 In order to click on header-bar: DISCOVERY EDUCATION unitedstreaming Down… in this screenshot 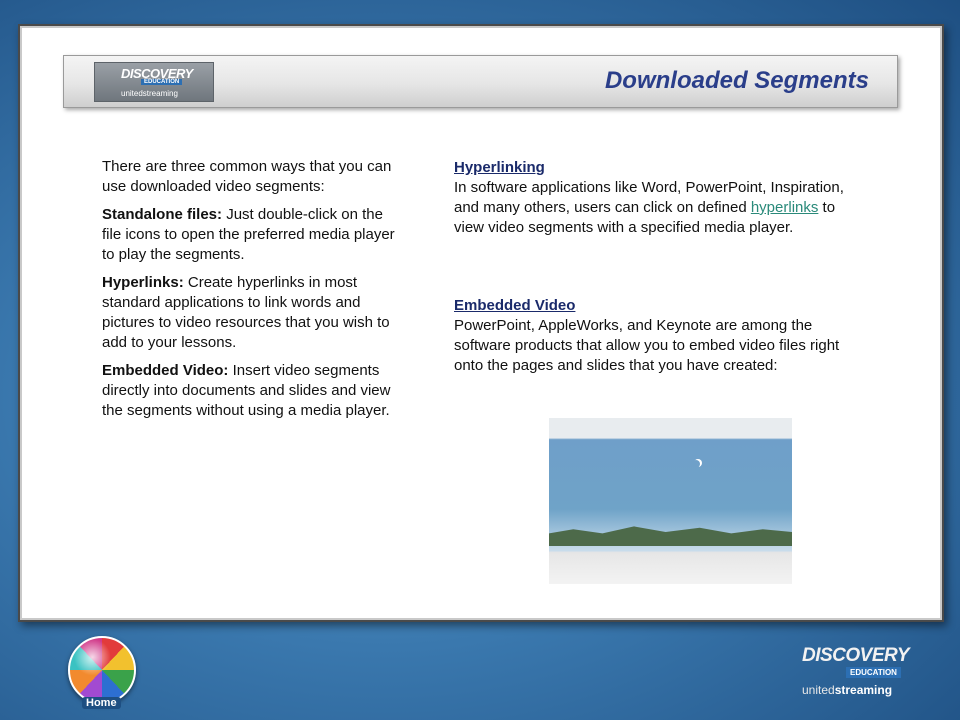, I will do `click(480, 81)`.